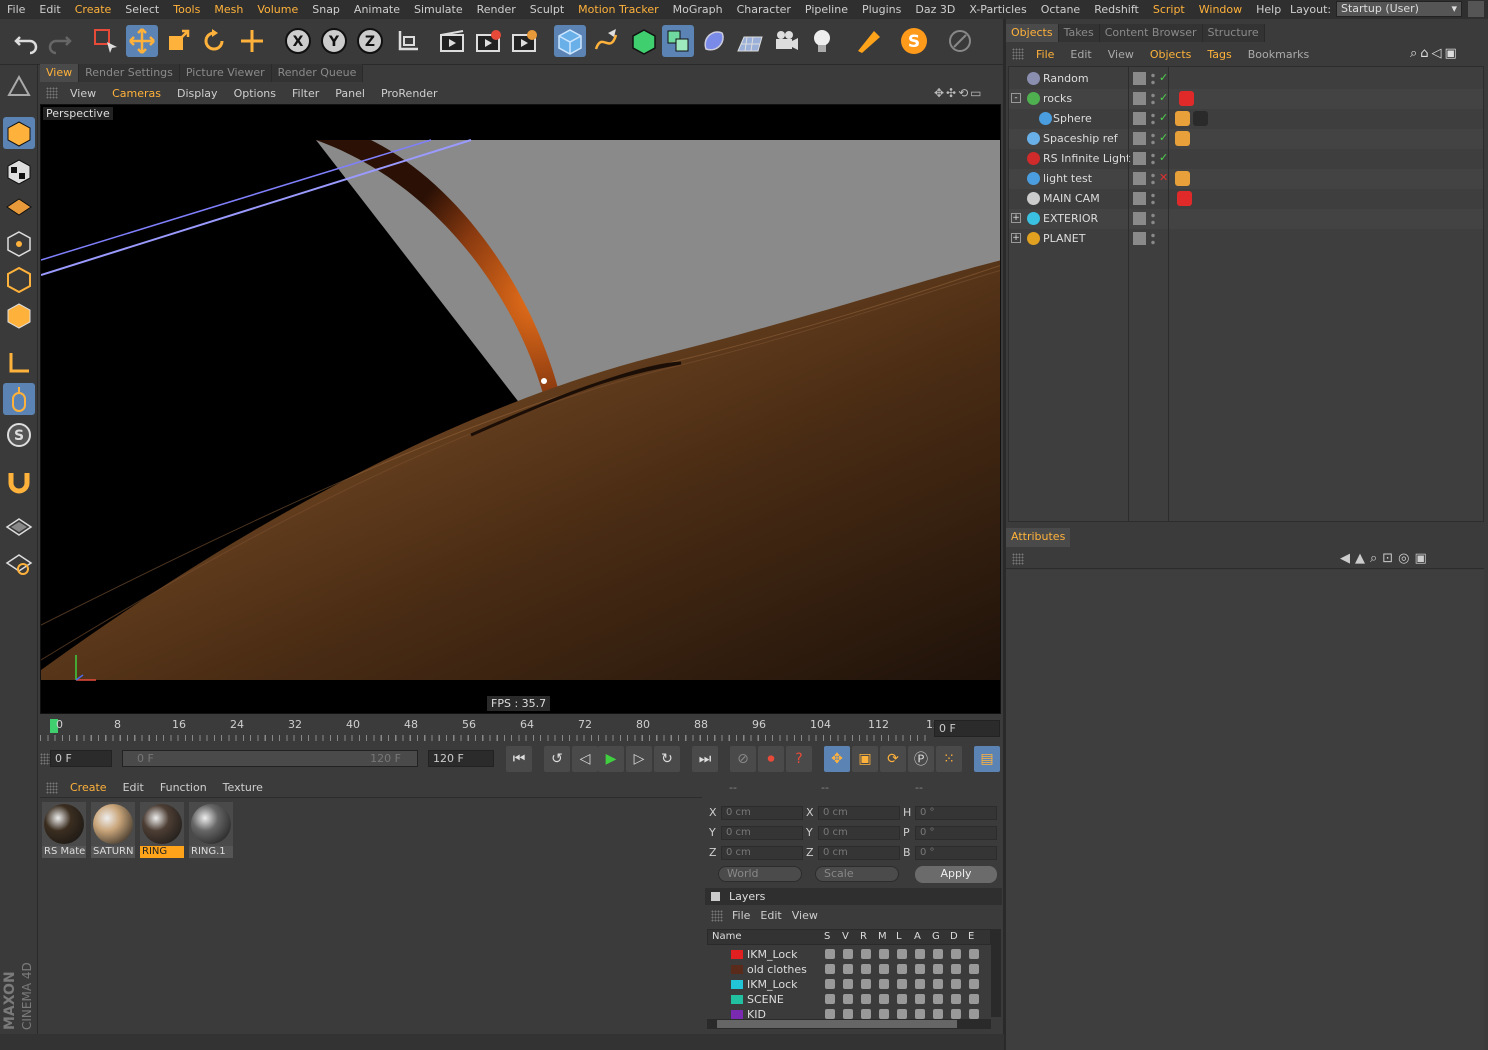  What do you see at coordinates (997, 9) in the screenshot?
I see `menu-x-particles: X-Particles` at bounding box center [997, 9].